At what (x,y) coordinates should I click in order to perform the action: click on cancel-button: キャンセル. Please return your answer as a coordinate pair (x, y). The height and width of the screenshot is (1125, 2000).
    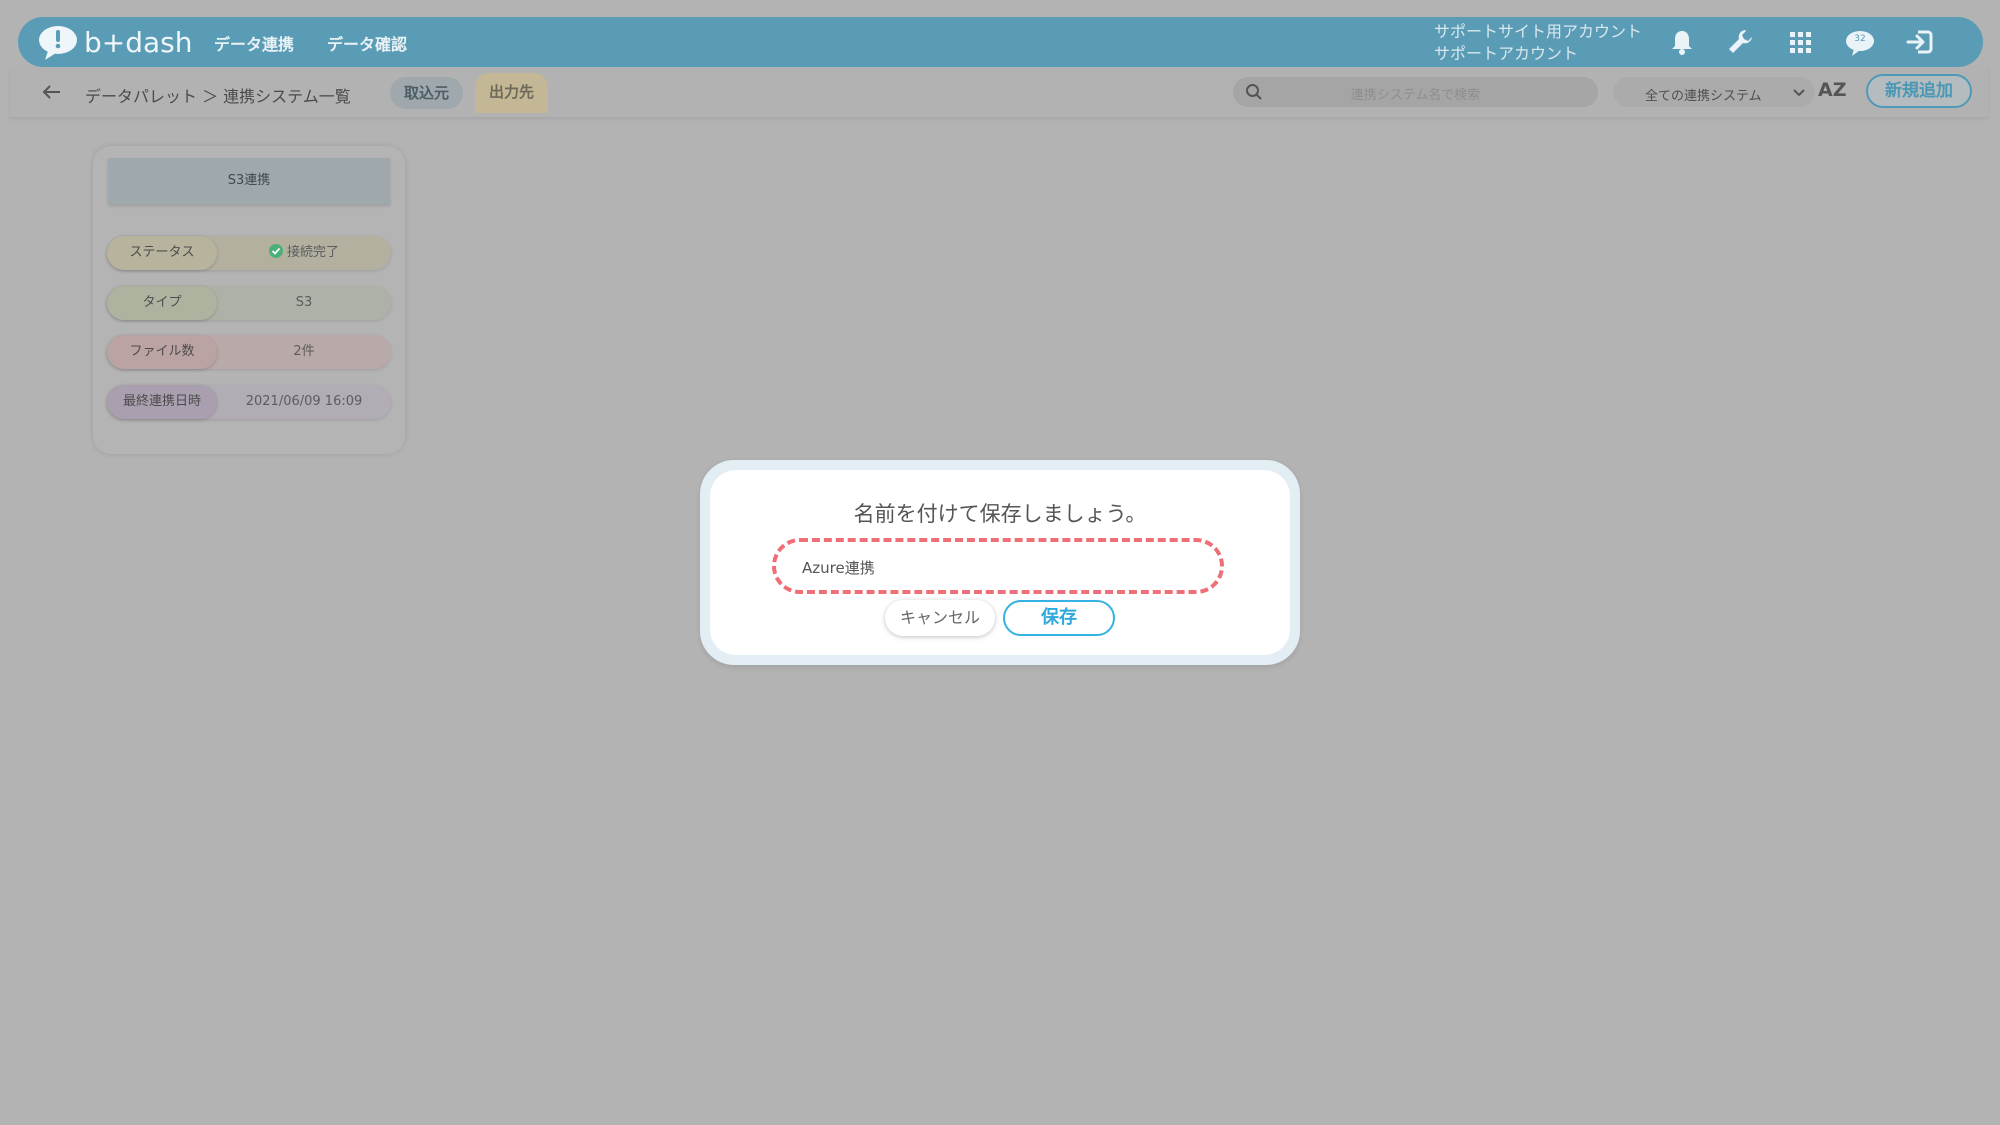
    Looking at the image, I should click on (940, 618).